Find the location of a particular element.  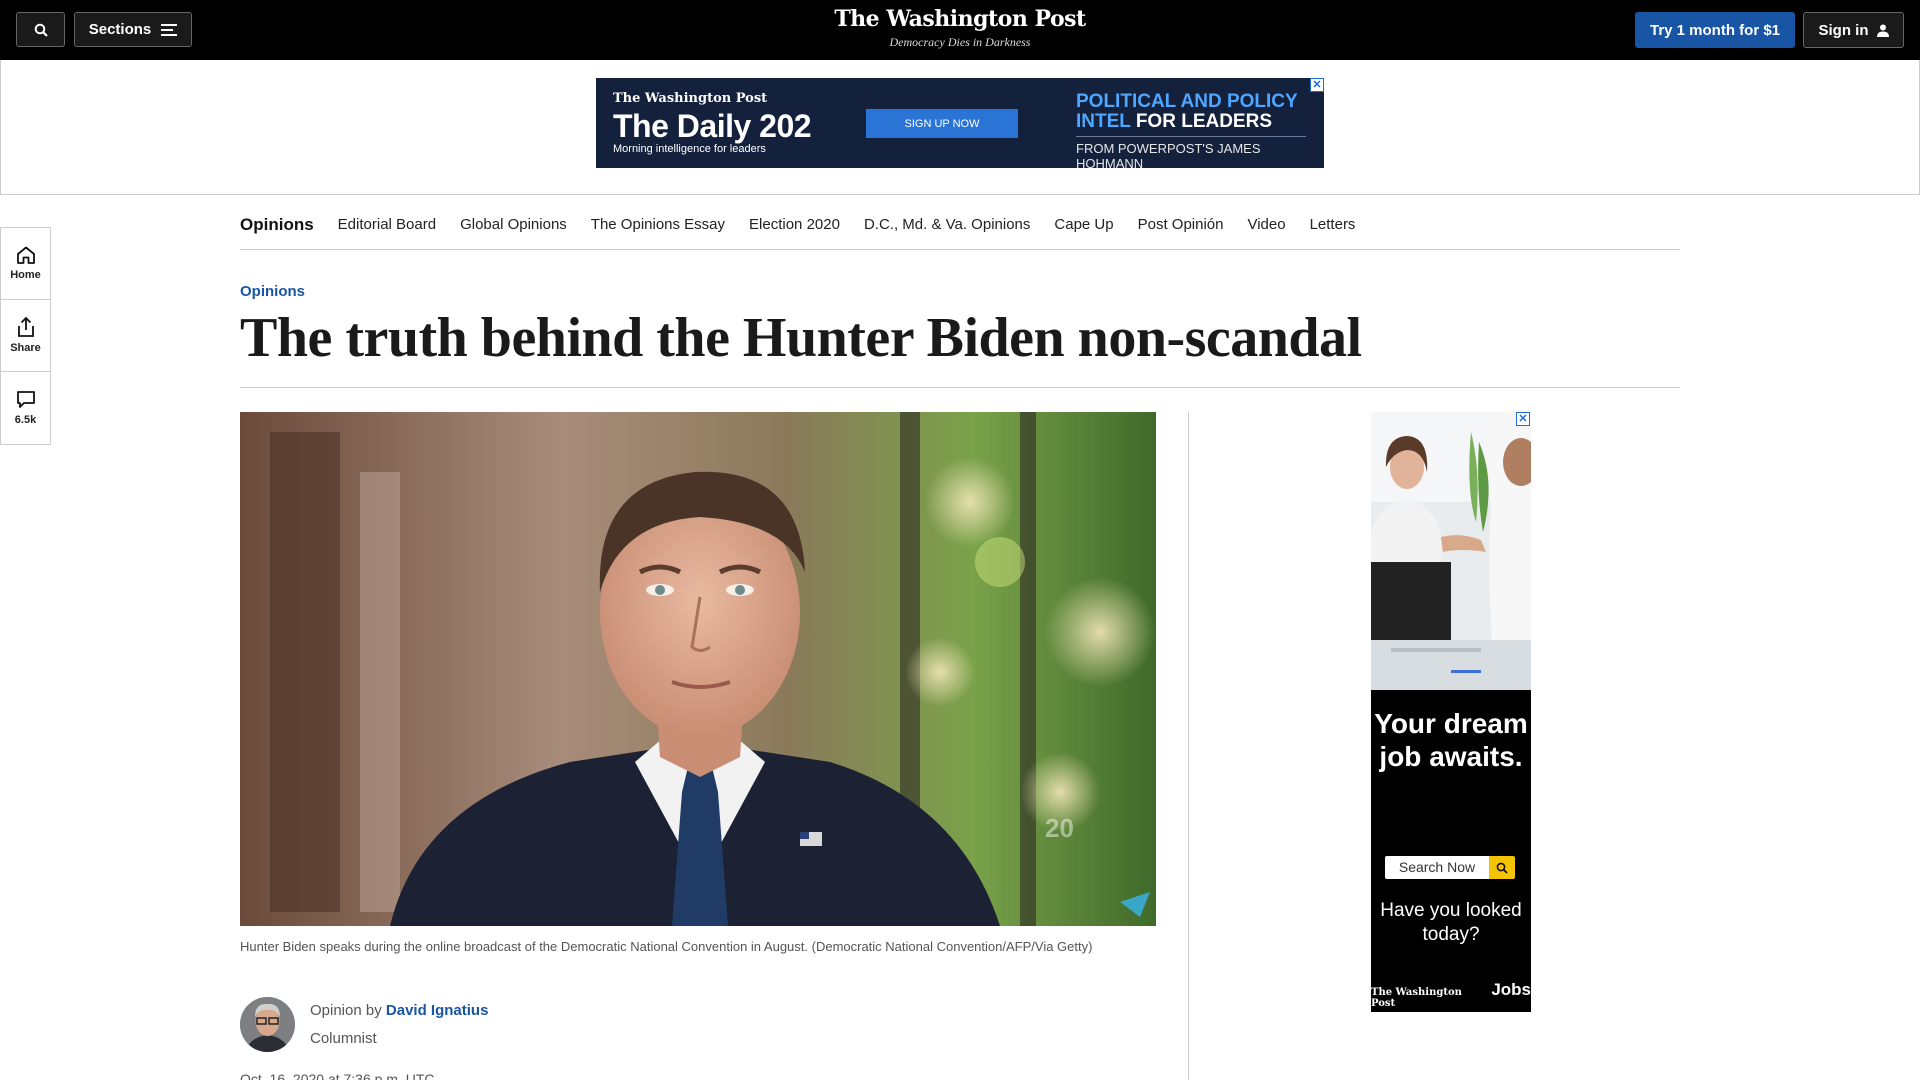

ad-headline-white: FOR LEADERS is located at coordinates (1204, 121).